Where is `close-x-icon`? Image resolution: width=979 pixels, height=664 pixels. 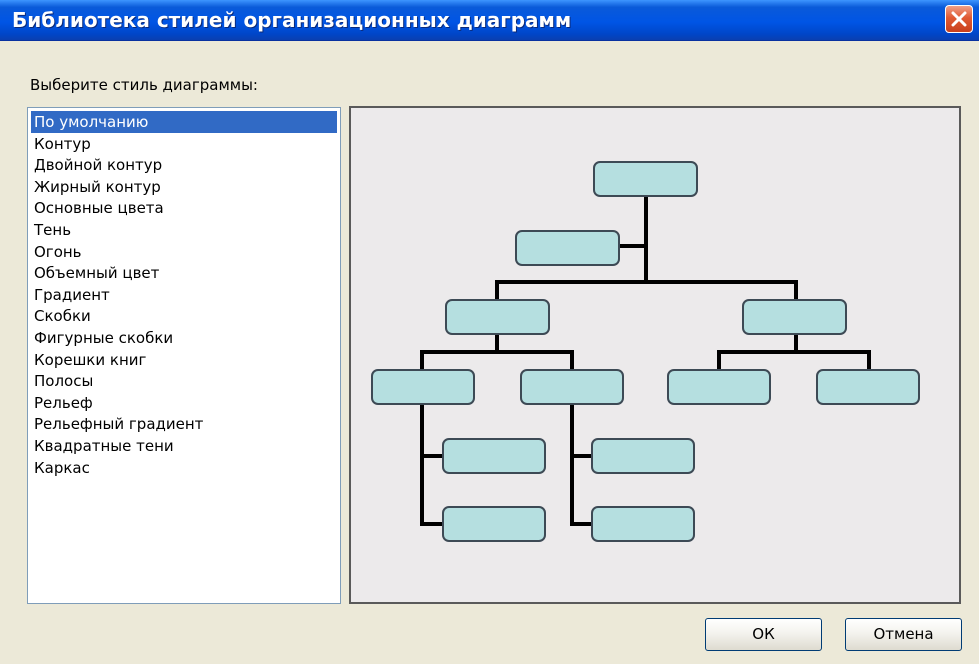
close-x-icon is located at coordinates (959, 19).